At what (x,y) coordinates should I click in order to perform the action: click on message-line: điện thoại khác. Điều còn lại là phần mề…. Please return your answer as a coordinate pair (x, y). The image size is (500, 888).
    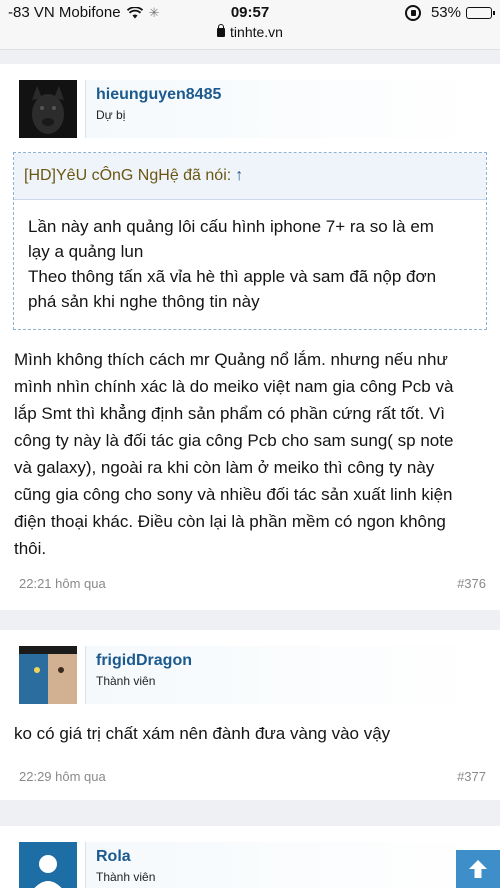
    Looking at the image, I should click on (230, 521).